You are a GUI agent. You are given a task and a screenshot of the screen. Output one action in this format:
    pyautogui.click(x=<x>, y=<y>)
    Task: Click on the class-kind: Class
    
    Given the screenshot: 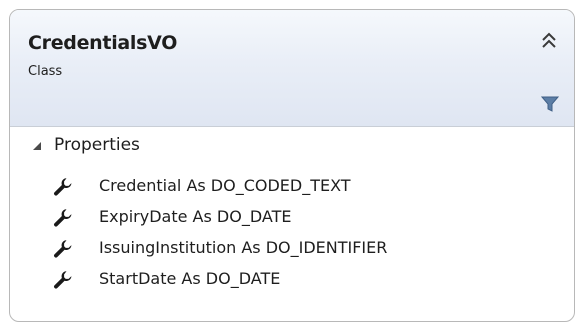 What is the action you would take?
    pyautogui.click(x=45, y=71)
    